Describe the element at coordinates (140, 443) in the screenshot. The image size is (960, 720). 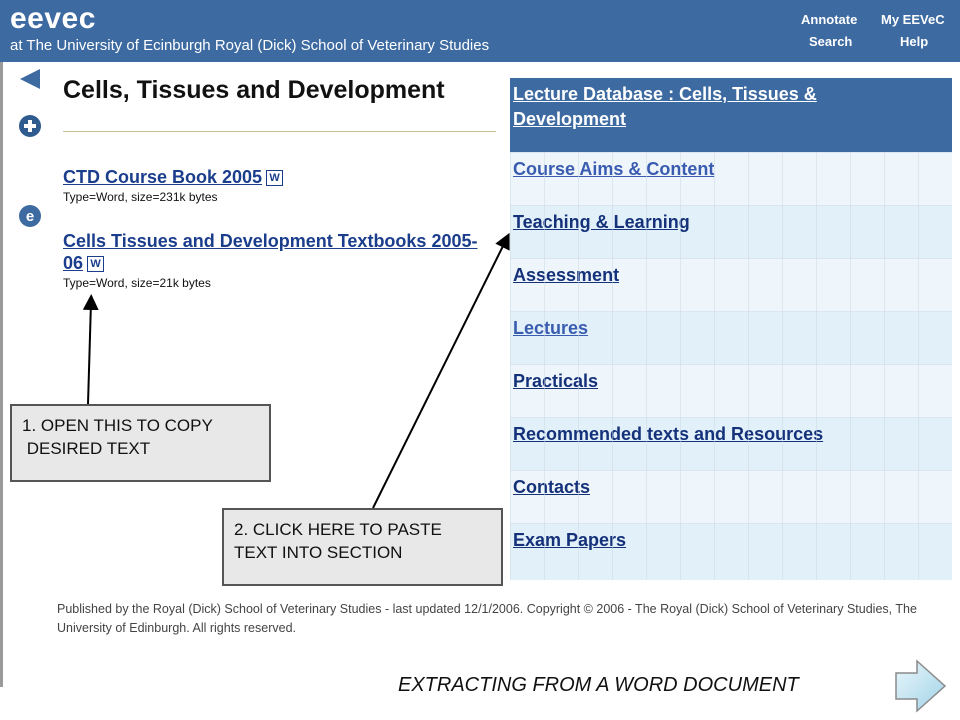
I see `callout-open-document: 1. OPEN THIS TO COPY DESIRED TEXT` at that location.